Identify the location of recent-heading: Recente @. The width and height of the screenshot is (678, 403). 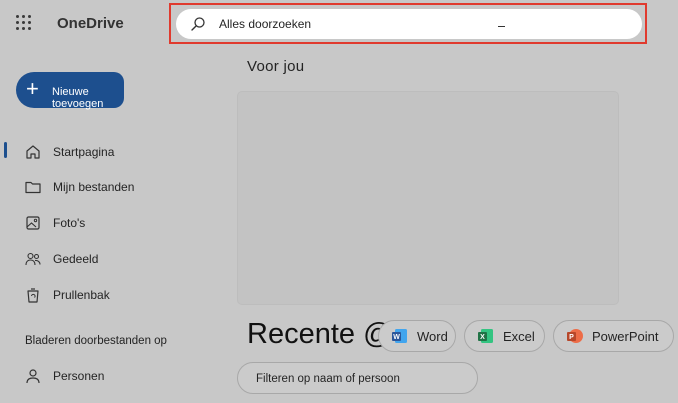
(320, 334).